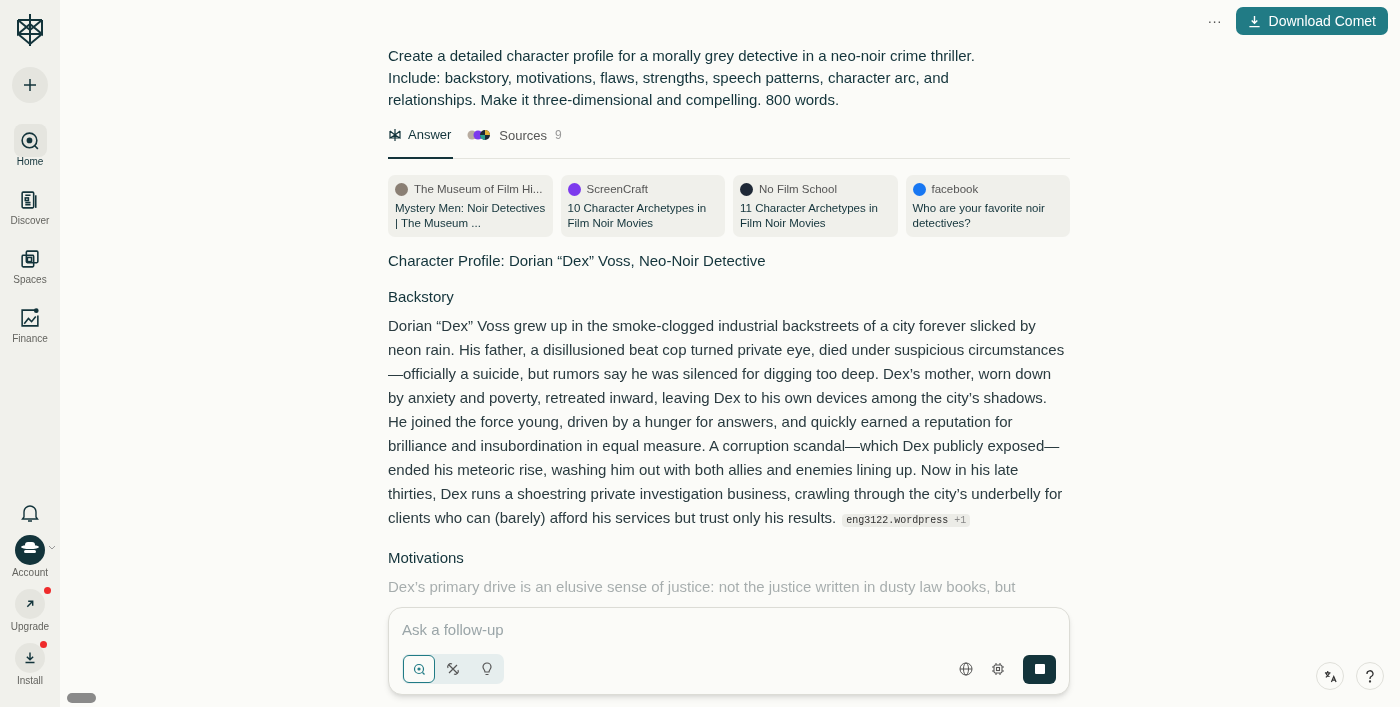 The width and height of the screenshot is (1400, 707). I want to click on source-card: No Film School 11 Character Archetypes in Film Noir Movies, so click(815, 205).